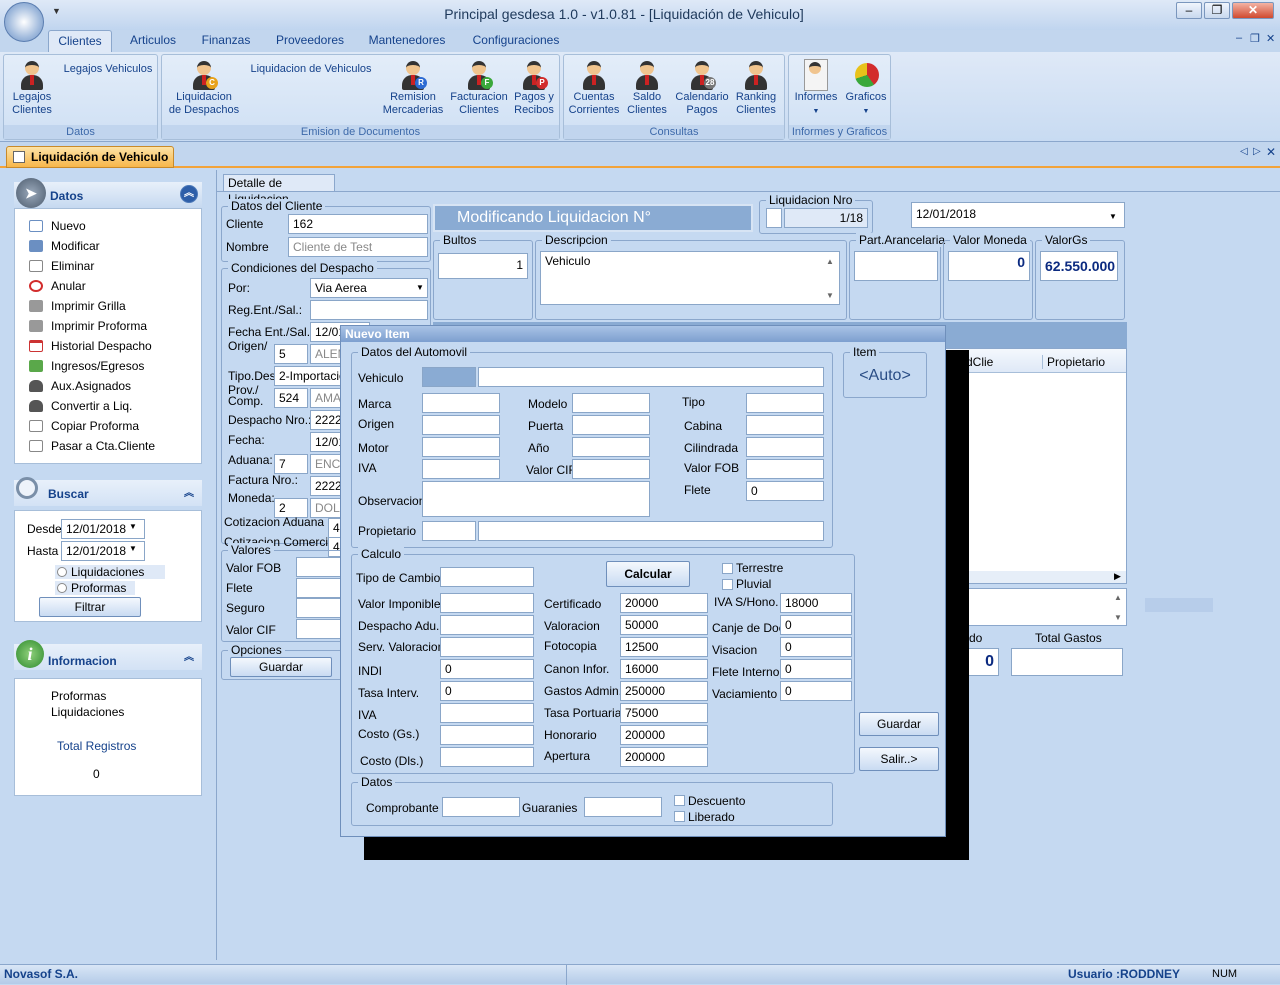 The width and height of the screenshot is (1280, 985). Describe the element at coordinates (481, 807) in the screenshot. I see `comprobante-field` at that location.